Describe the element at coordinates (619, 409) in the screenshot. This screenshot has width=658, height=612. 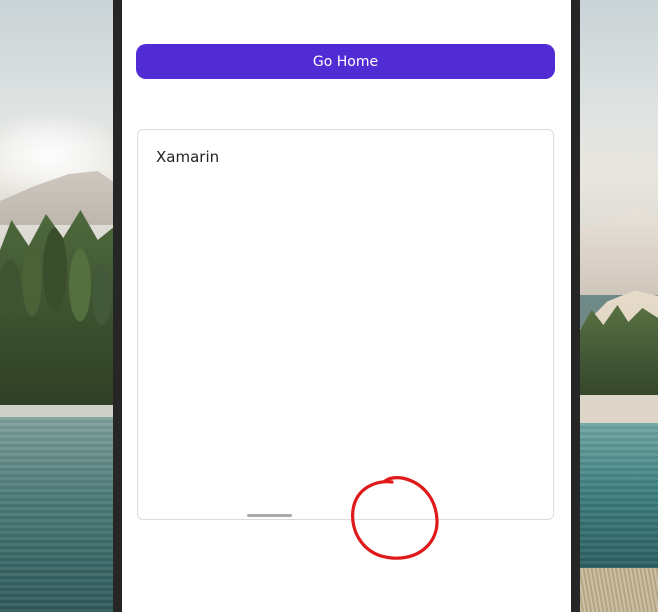
I see `wallpaper-shore-right` at that location.